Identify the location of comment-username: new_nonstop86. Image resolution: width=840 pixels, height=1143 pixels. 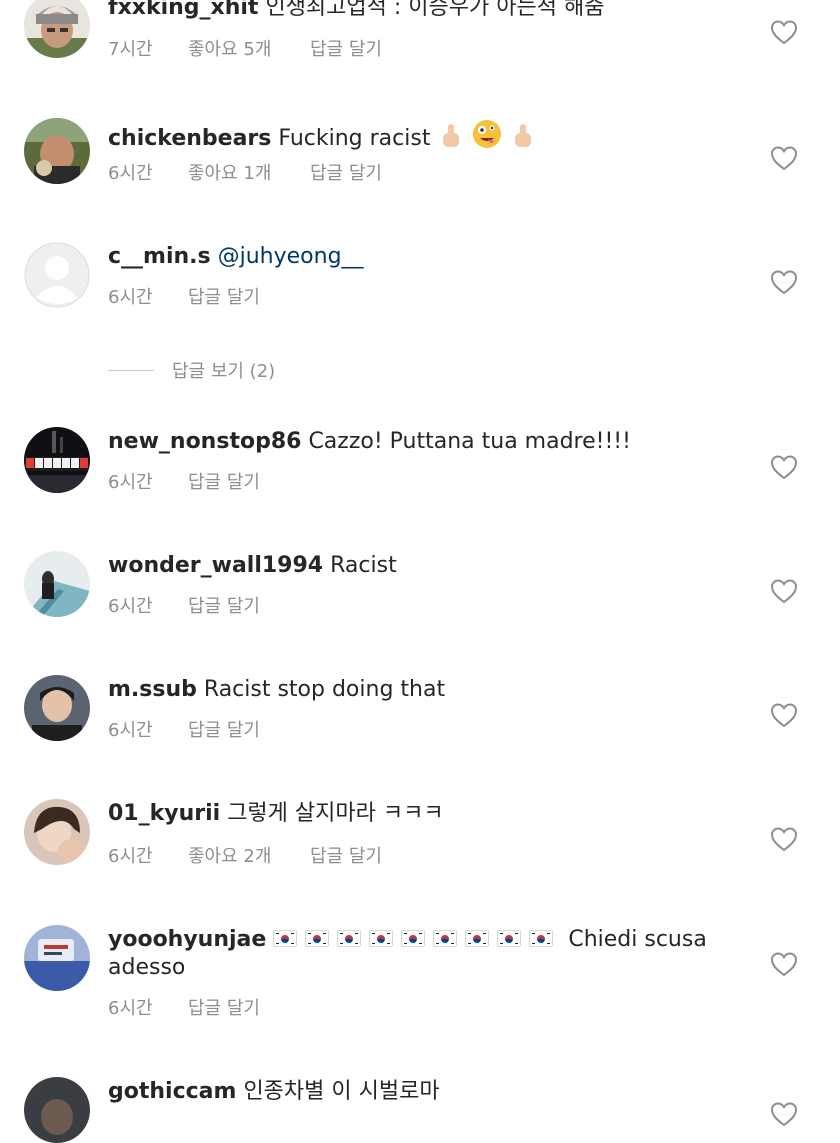
(204, 441).